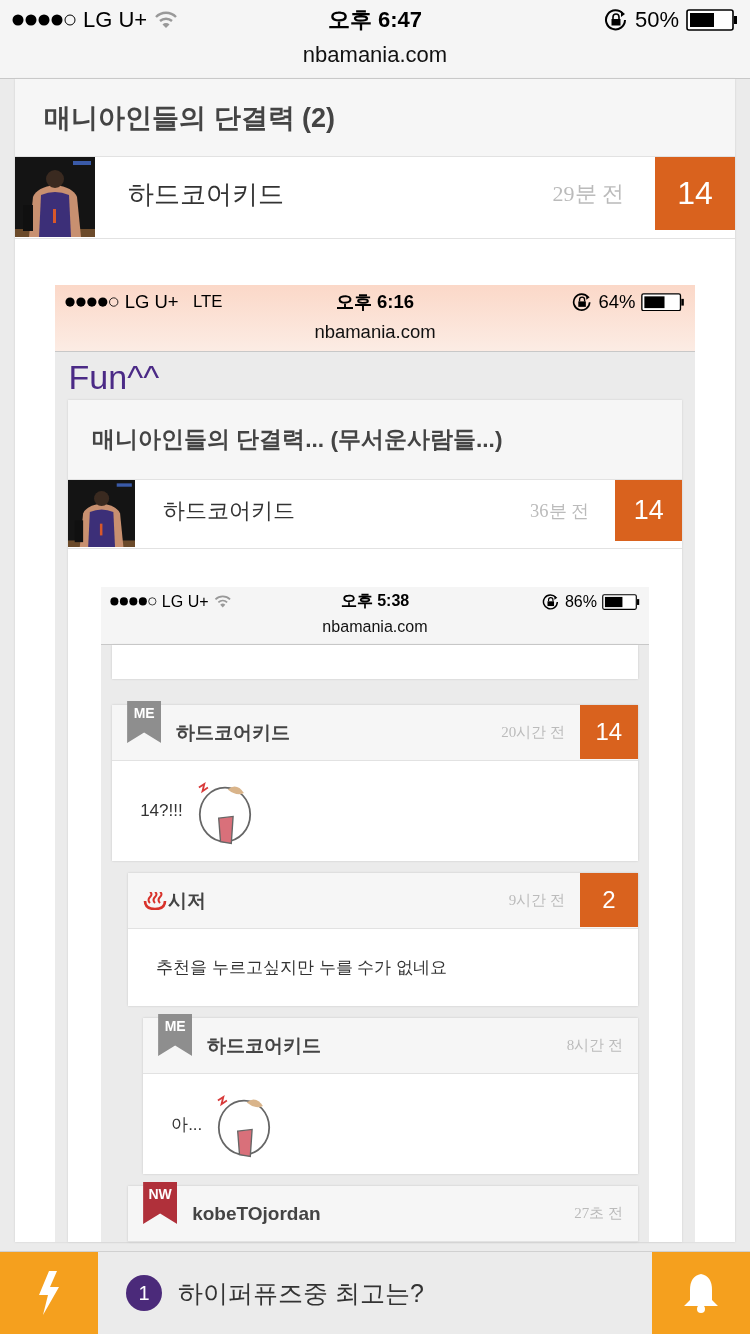 The height and width of the screenshot is (1334, 750). Describe the element at coordinates (383, 1213) in the screenshot. I see `author-name: kobeTOjordan` at that location.